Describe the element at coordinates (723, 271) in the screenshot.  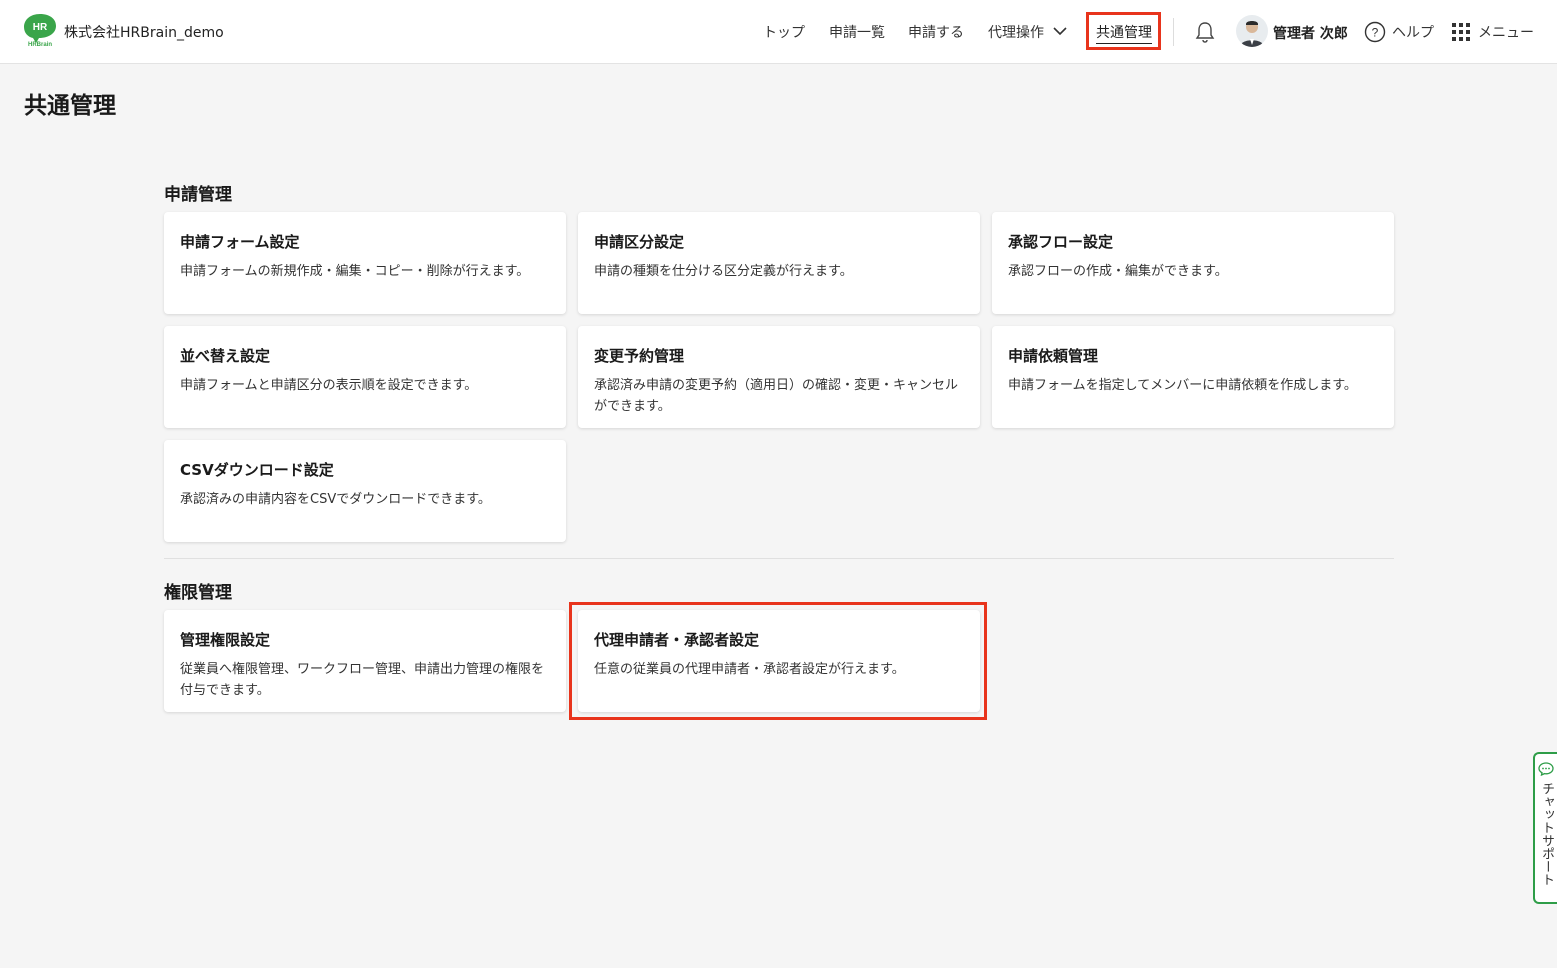
I see `card-description: 申請の種類を仕分ける区分定義が行えます。` at that location.